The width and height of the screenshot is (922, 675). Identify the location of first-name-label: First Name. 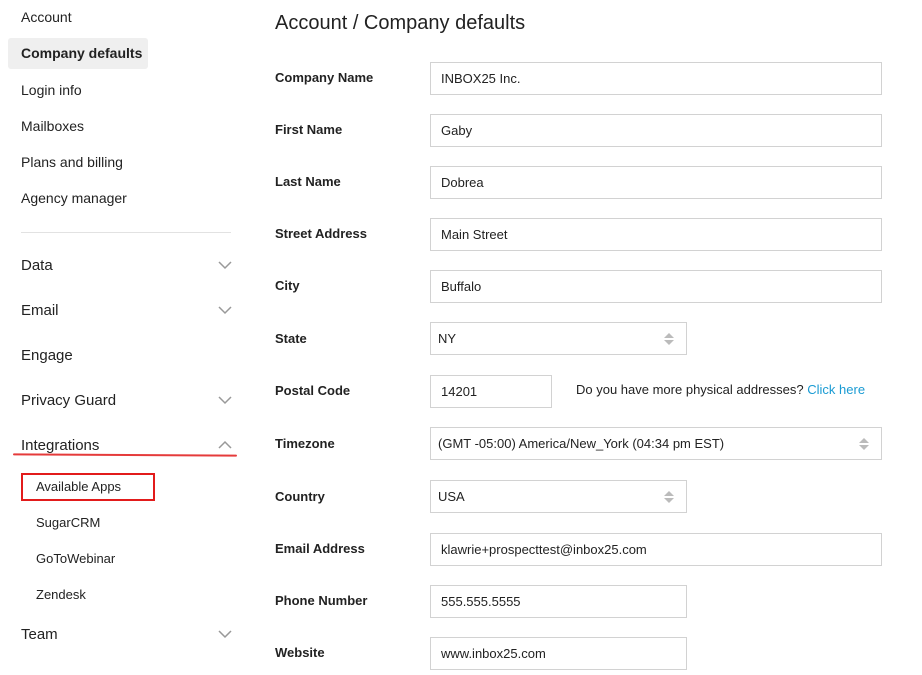
(309, 129).